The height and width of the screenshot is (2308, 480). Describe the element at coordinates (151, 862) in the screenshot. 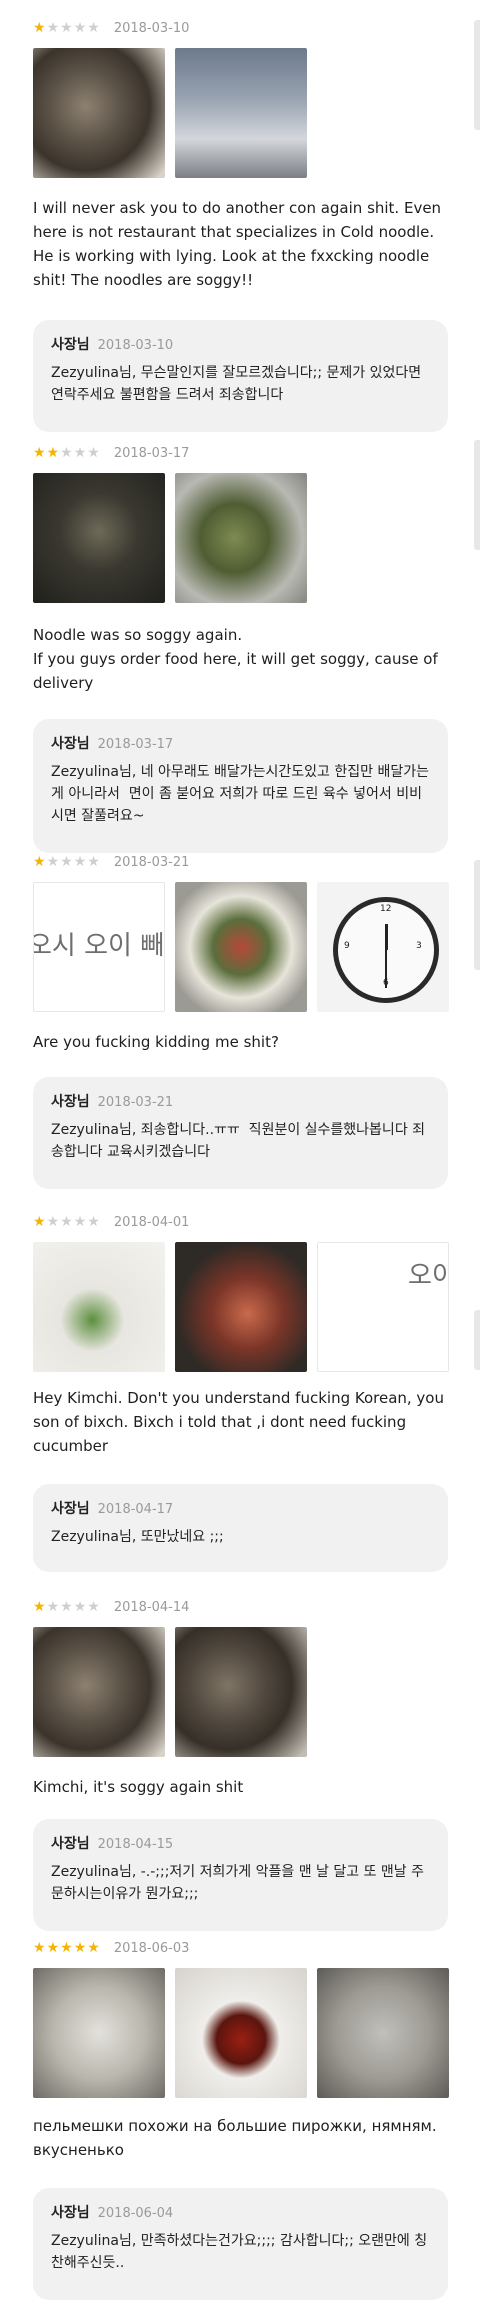

I see `review-date: 2018-03-21` at that location.